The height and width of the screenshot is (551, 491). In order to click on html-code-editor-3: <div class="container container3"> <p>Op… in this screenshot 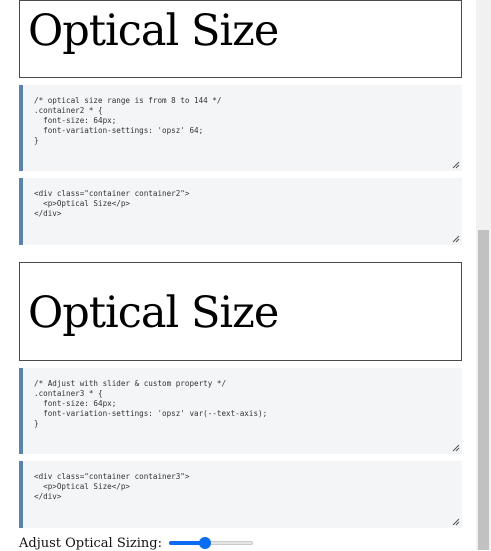, I will do `click(240, 494)`.